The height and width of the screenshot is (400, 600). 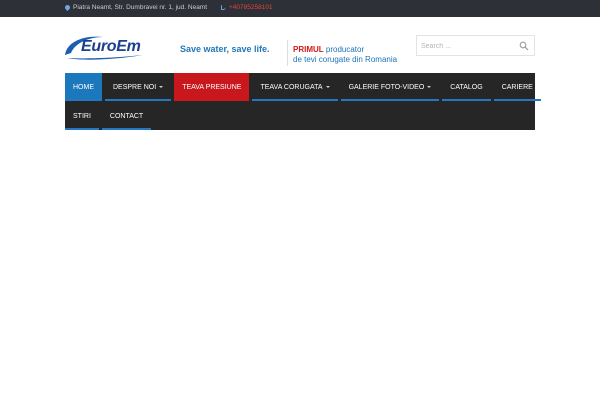 I want to click on phone-number: +40785258101, so click(x=251, y=7).